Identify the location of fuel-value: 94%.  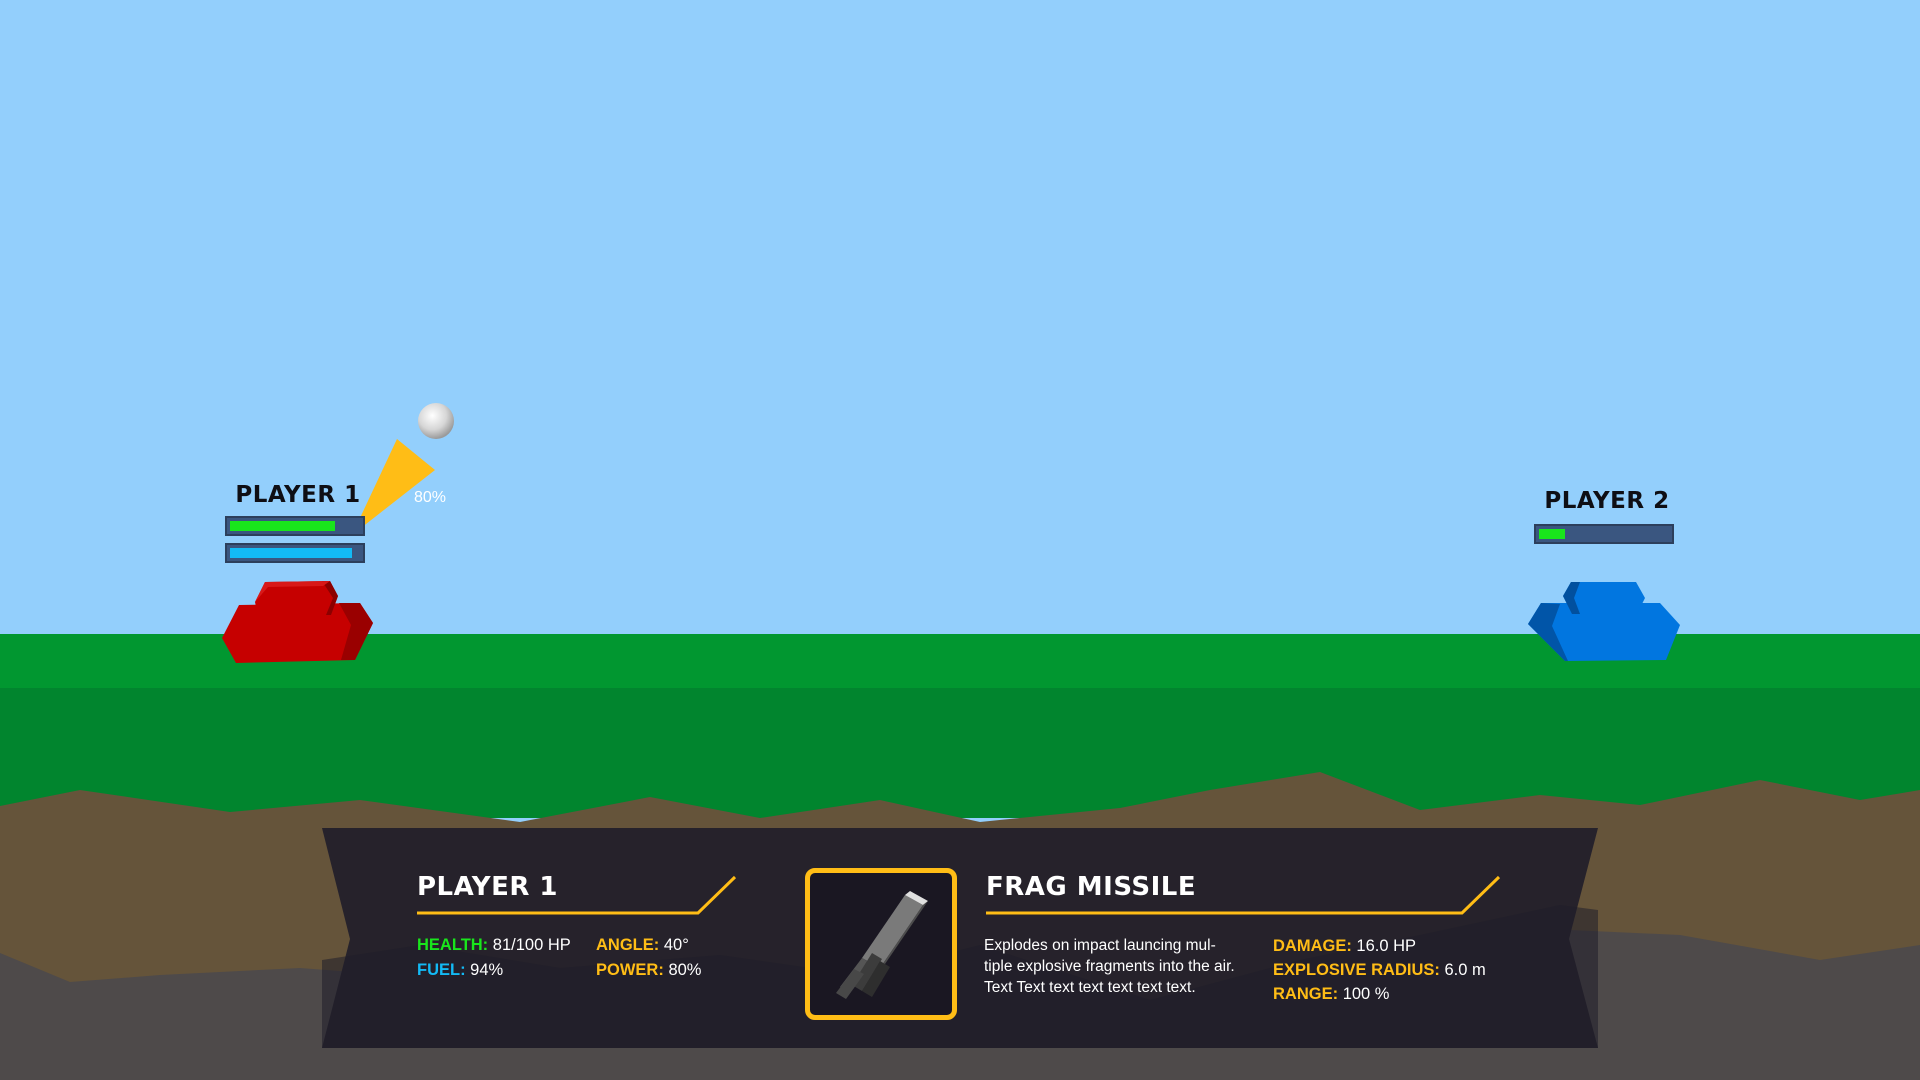
(487, 970).